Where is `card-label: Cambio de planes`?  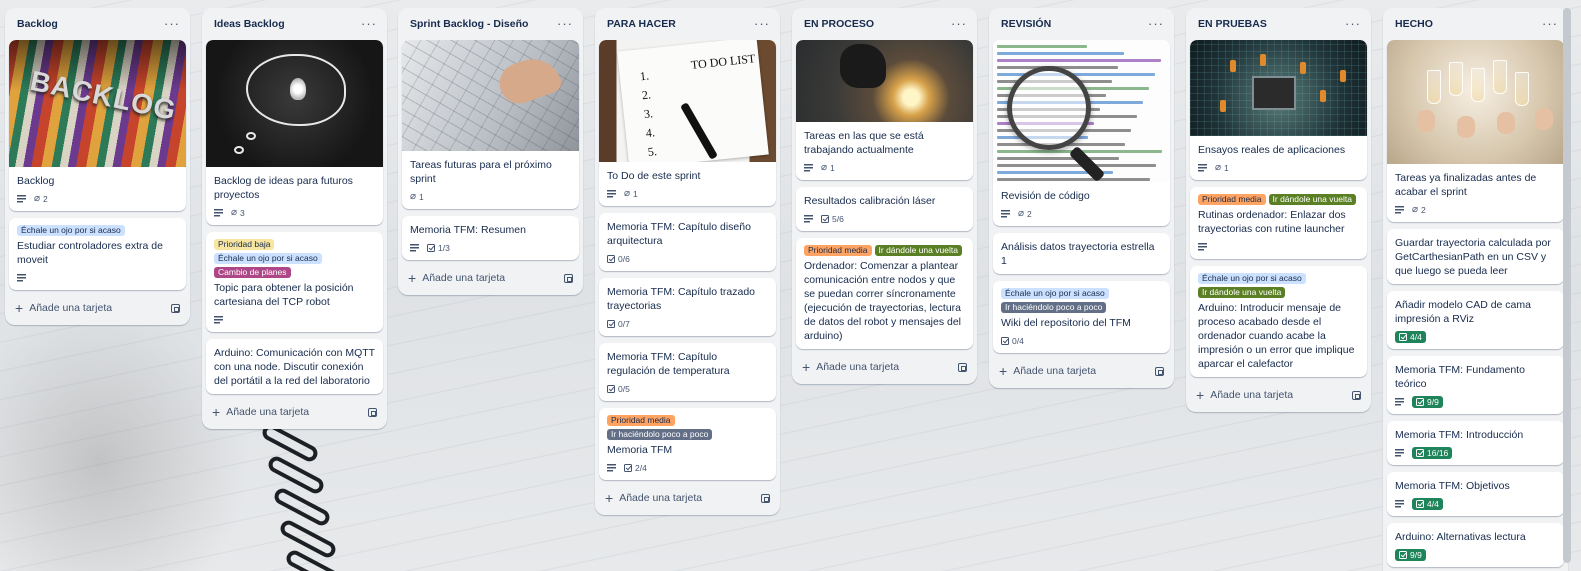
card-label: Cambio de planes is located at coordinates (252, 272).